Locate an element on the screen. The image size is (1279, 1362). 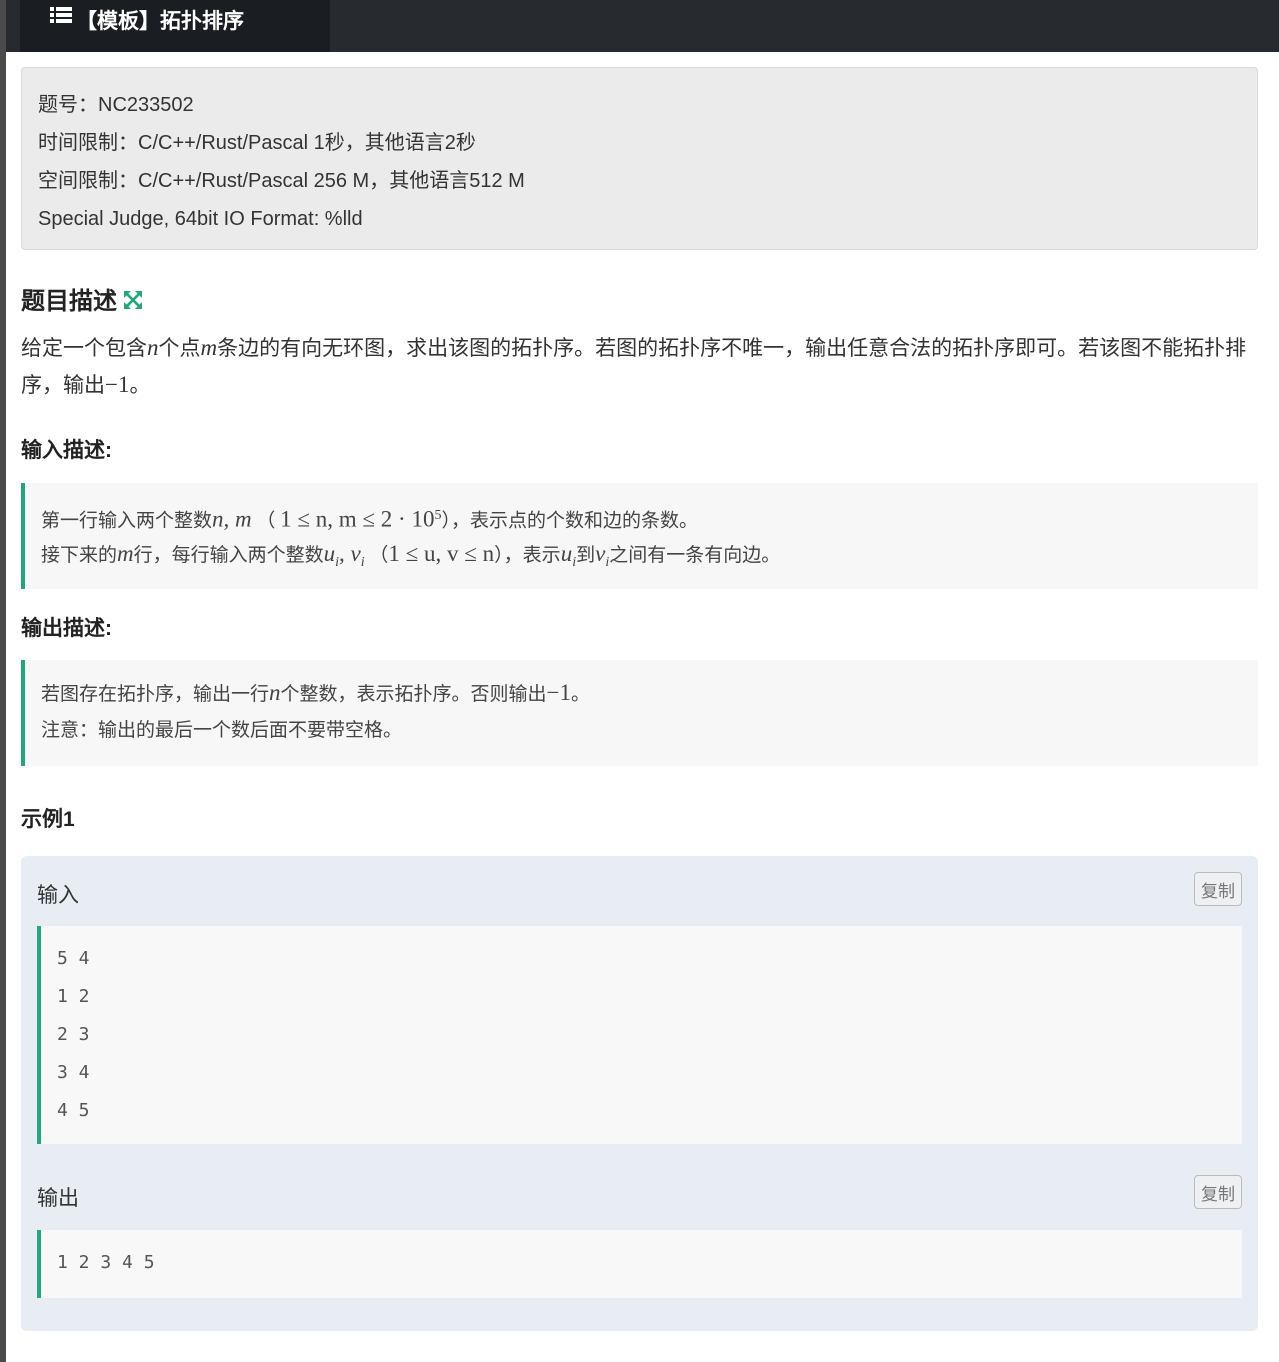
code-line: 4 5 is located at coordinates (73, 1110).